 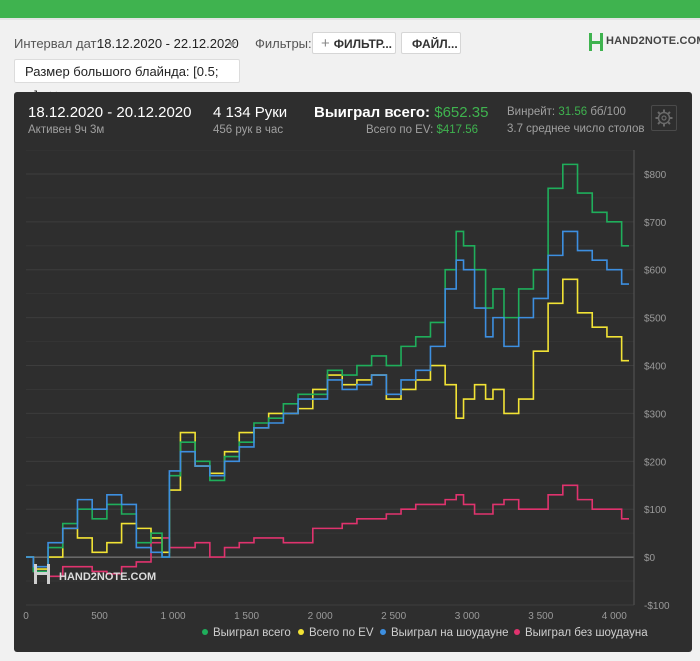 What do you see at coordinates (517, 632) in the screenshot?
I see `legend-non-showdown-dot` at bounding box center [517, 632].